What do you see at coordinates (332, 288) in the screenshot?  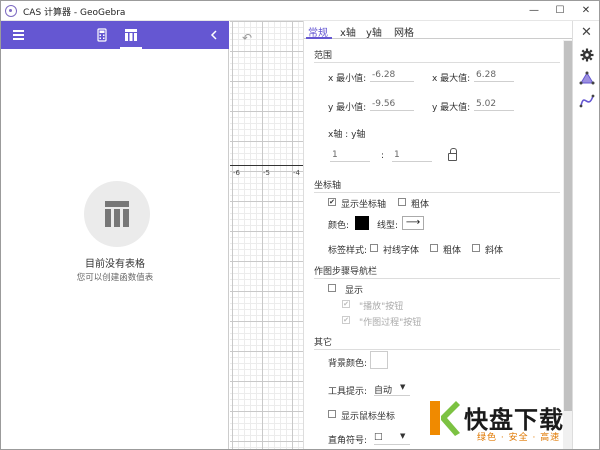 I see `show-navigation-checkbox` at bounding box center [332, 288].